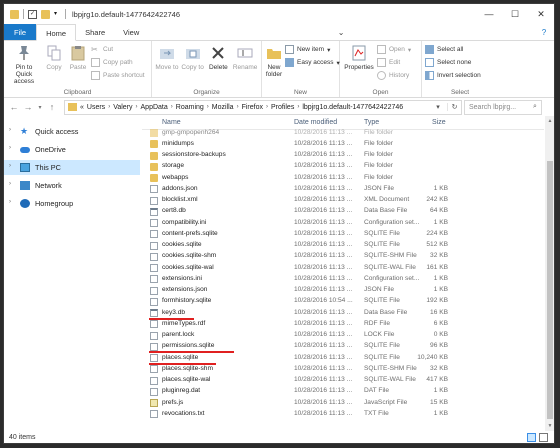  Describe the element at coordinates (343, 177) in the screenshot. I see `table-row: webapps 10/28/2016 11:13 ... File folder` at that location.